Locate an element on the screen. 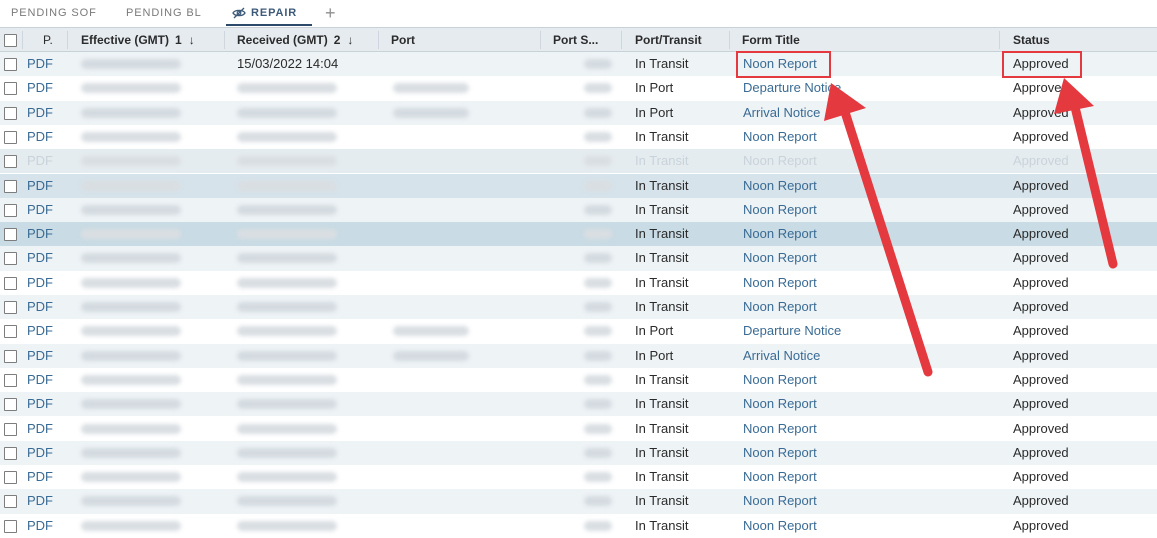  annotation-arrowhead is located at coordinates (1074, 96).